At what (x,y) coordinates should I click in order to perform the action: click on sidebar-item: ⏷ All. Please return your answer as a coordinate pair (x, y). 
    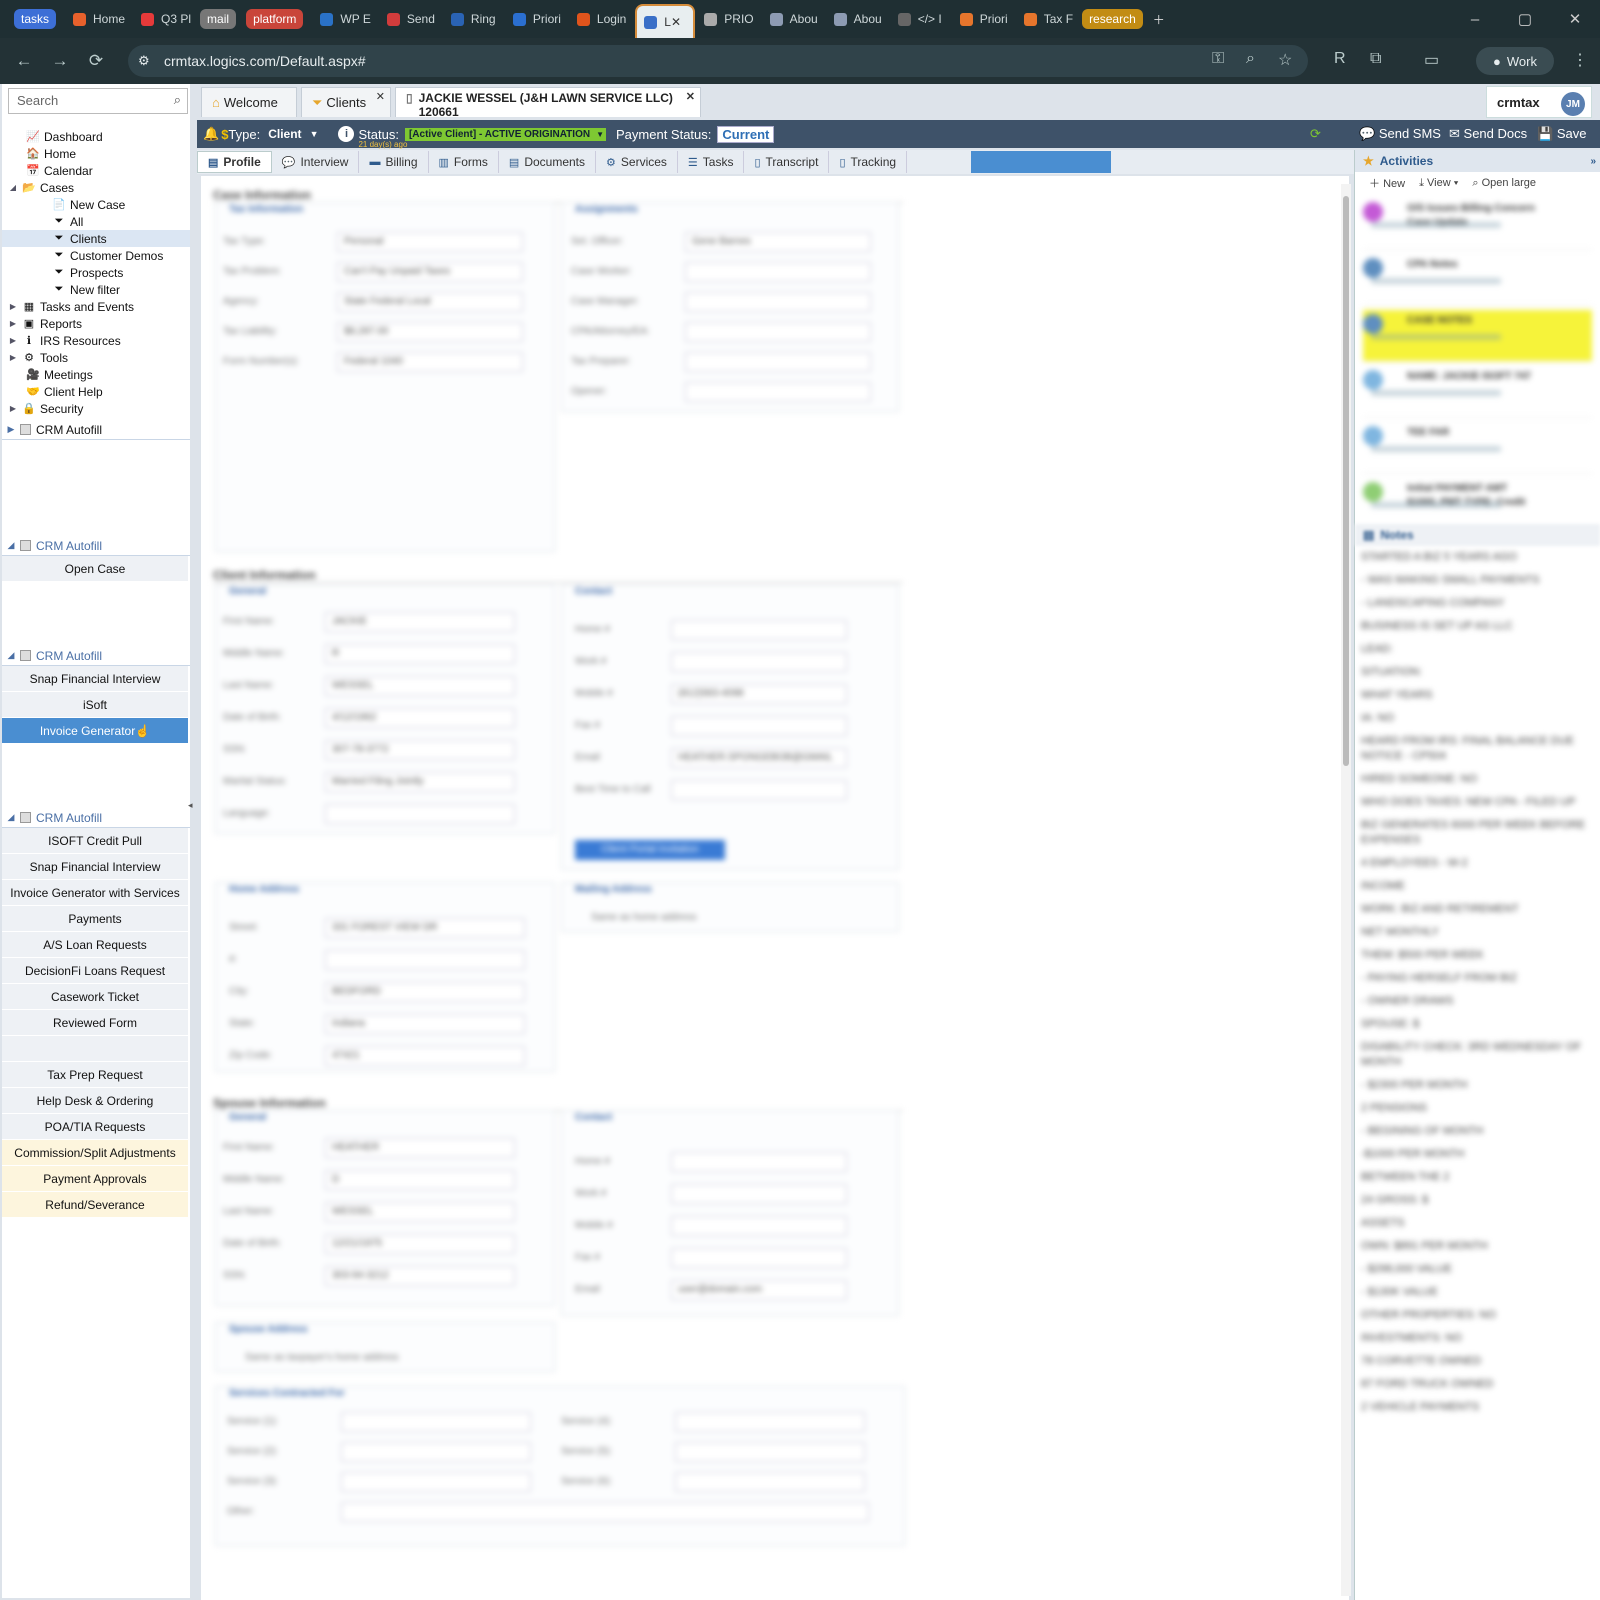
    Looking at the image, I should click on (96, 221).